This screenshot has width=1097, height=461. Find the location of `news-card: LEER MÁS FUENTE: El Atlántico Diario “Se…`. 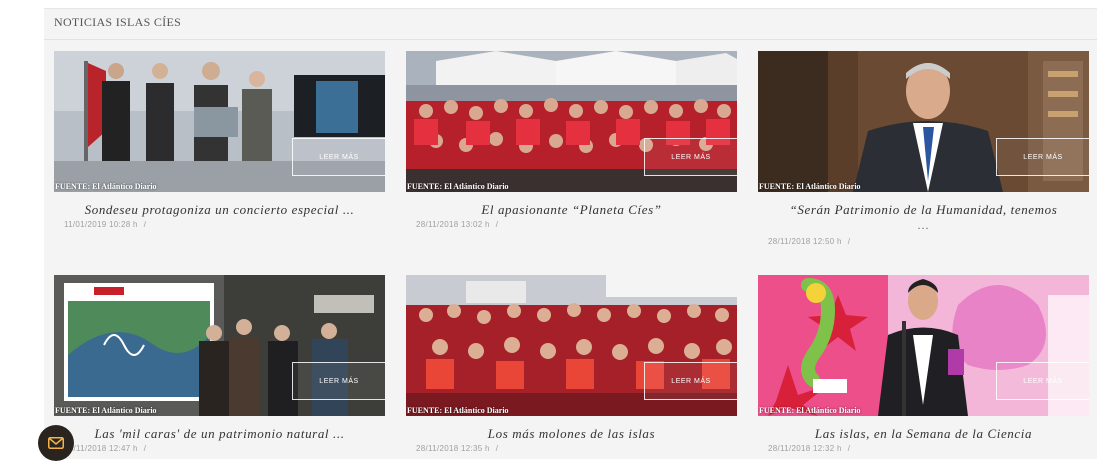

news-card: LEER MÁS FUENTE: El Atlántico Diario “Se… is located at coordinates (923, 148).